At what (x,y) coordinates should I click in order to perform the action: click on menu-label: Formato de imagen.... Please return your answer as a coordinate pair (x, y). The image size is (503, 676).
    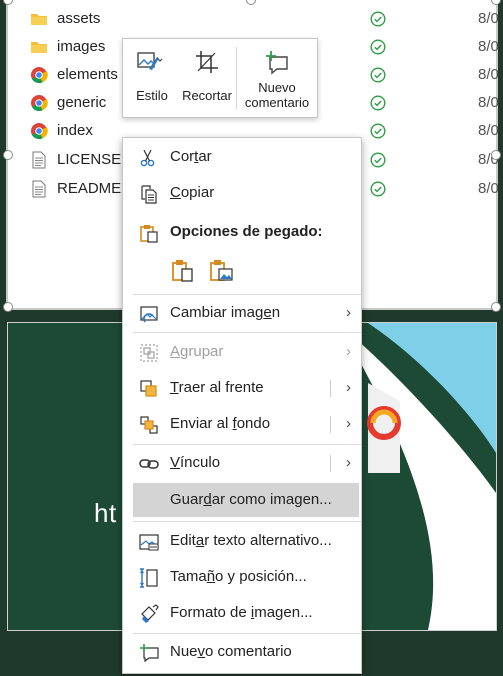
    Looking at the image, I should click on (241, 612).